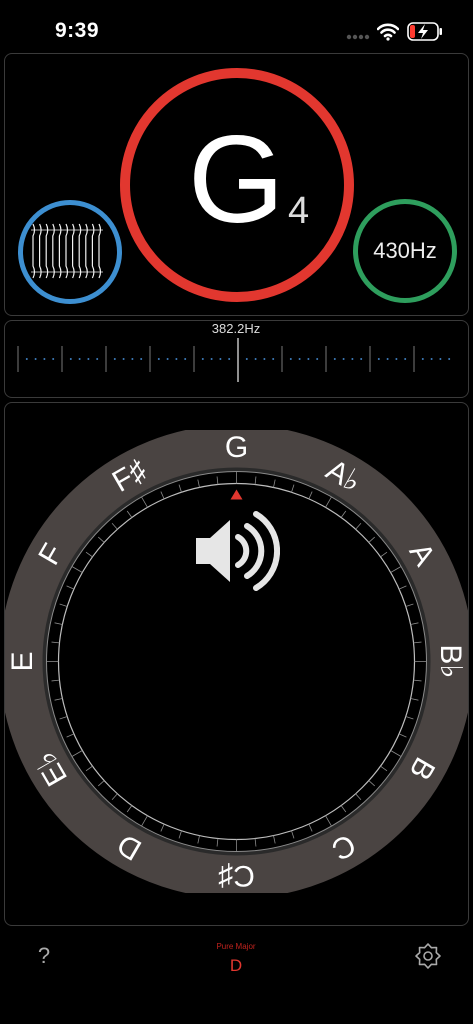 The height and width of the screenshot is (1024, 473). Describe the element at coordinates (428, 956) in the screenshot. I see `gear-icon` at that location.